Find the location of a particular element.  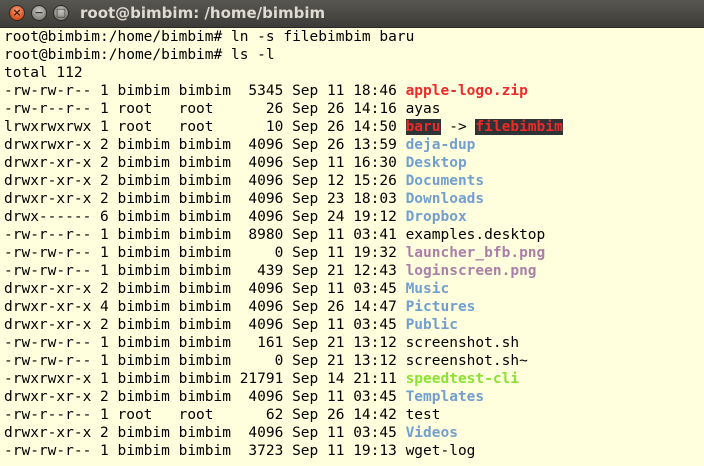

entry-name: Public is located at coordinates (431, 325).